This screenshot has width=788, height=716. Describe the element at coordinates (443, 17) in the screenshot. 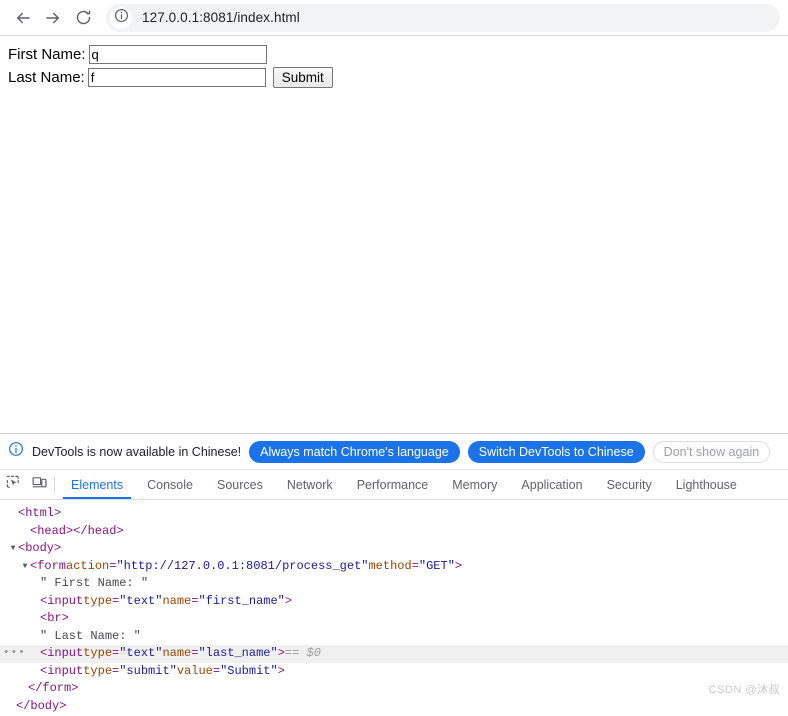

I see `address-bar: 127.0.0.1:8081/index.html` at that location.